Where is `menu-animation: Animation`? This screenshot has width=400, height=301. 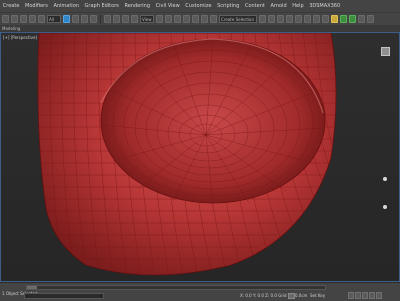
menu-animation: Animation is located at coordinates (66, 6).